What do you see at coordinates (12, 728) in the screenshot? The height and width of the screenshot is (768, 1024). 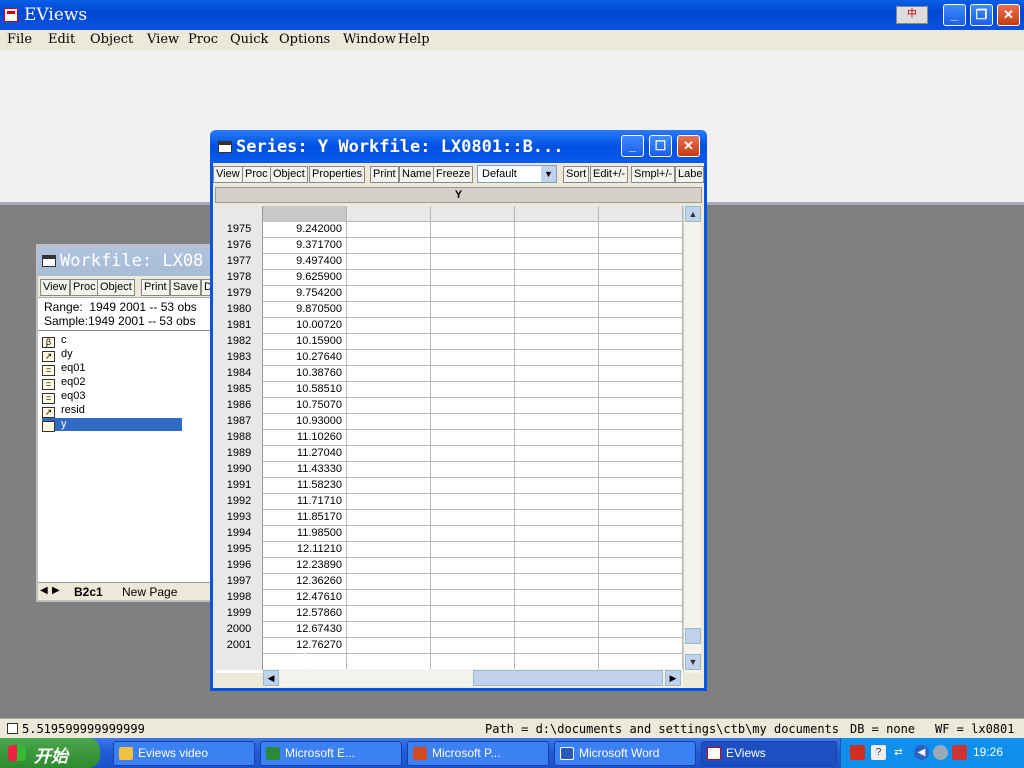 I see `status-checkbox` at bounding box center [12, 728].